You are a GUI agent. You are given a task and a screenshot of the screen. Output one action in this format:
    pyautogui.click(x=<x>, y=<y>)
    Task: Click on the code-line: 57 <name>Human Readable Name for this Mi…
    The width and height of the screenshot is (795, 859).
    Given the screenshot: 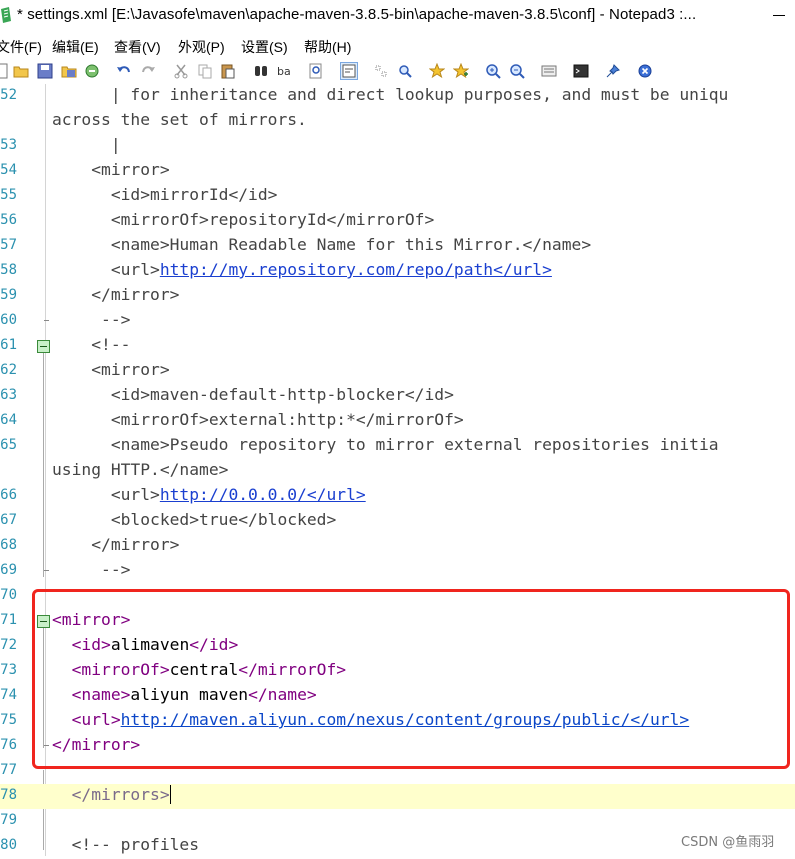 What is the action you would take?
    pyautogui.click(x=397, y=246)
    